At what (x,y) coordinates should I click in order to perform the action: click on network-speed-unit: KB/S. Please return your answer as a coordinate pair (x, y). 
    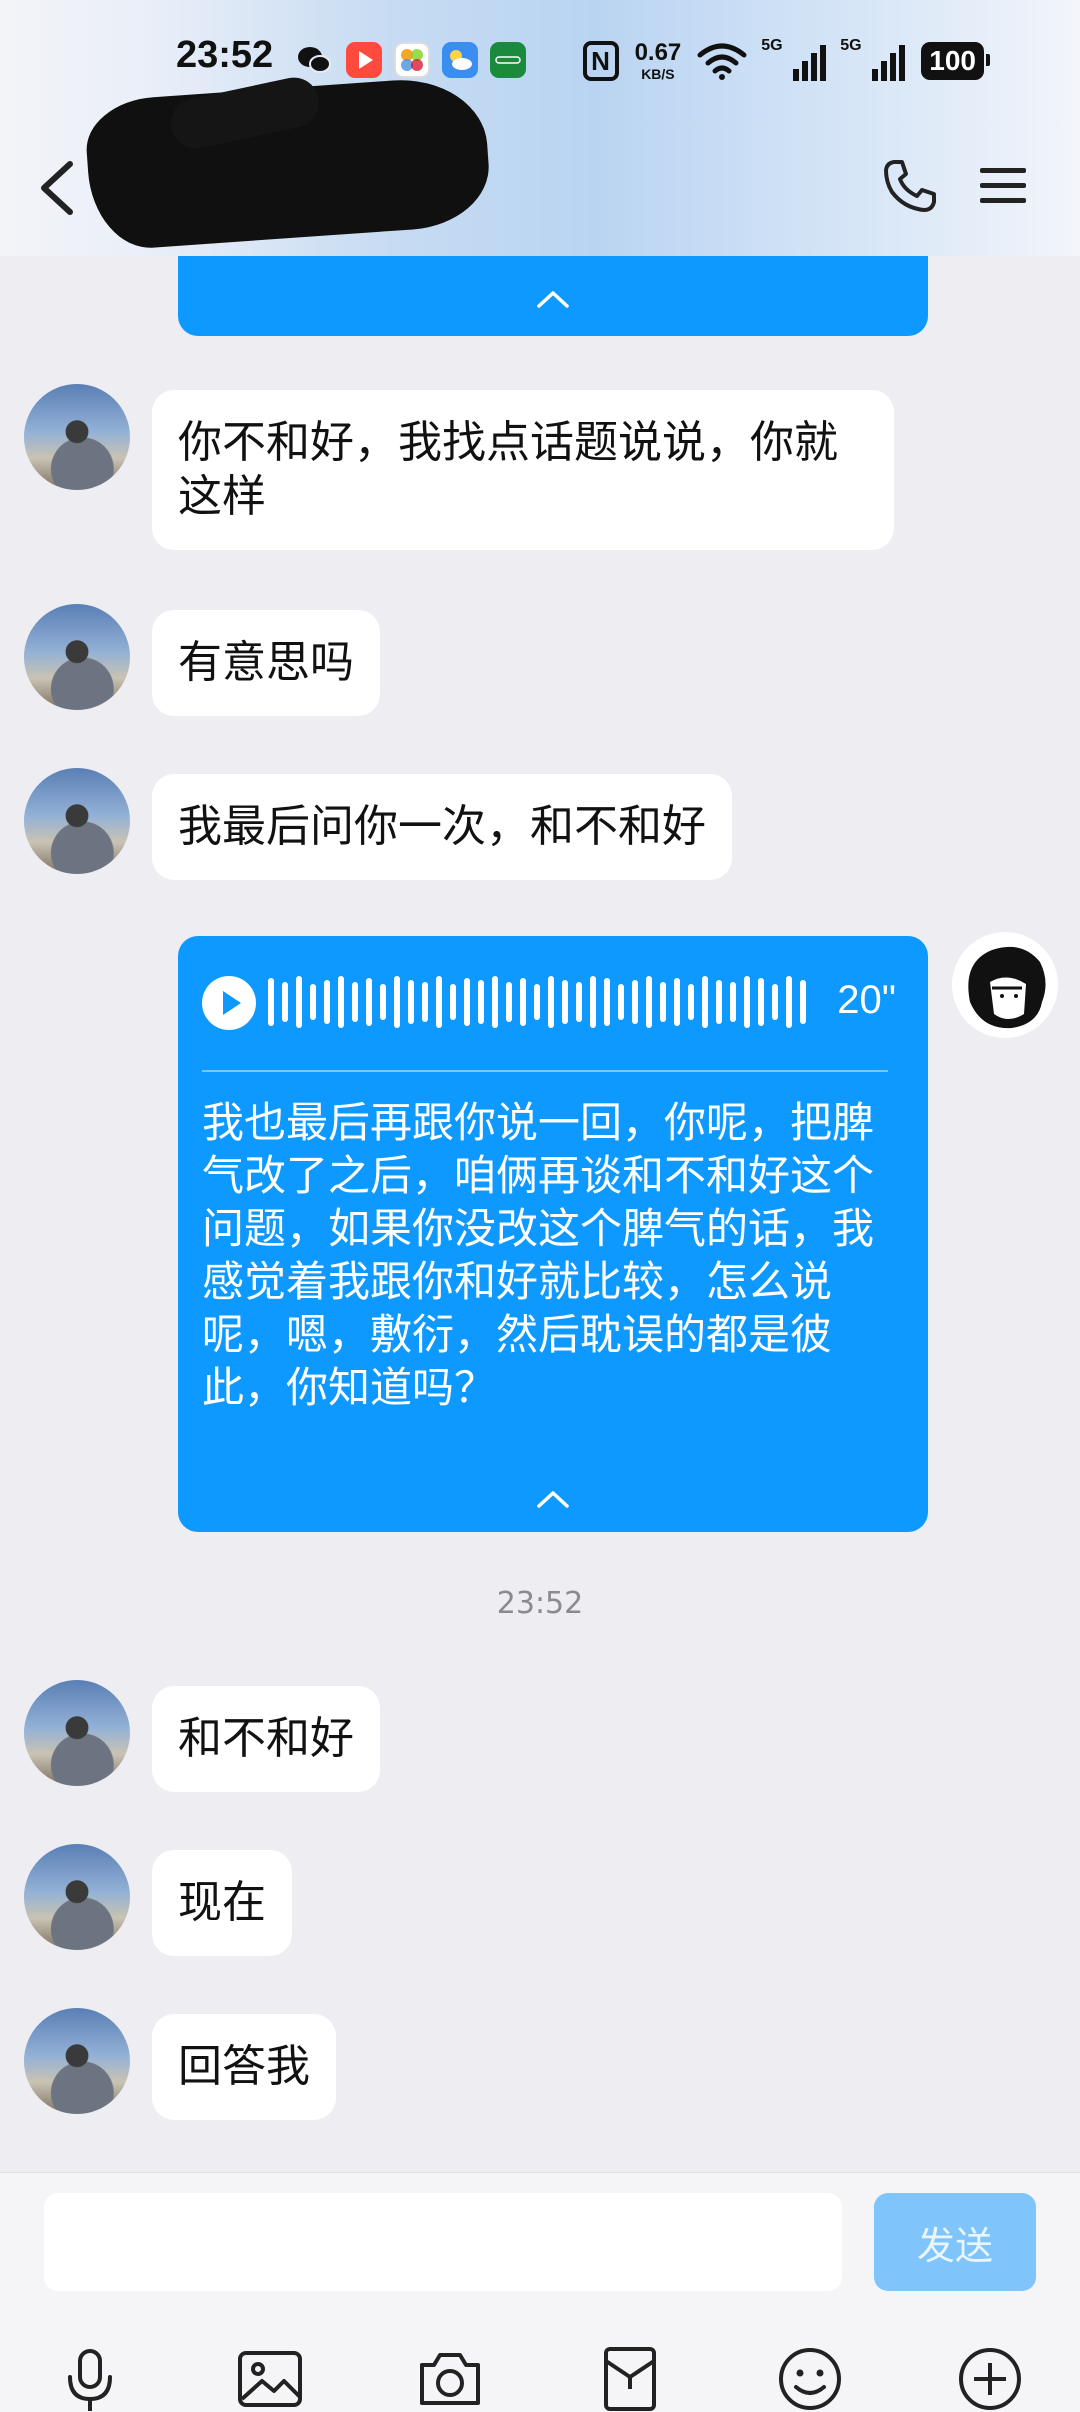
    Looking at the image, I should click on (658, 74).